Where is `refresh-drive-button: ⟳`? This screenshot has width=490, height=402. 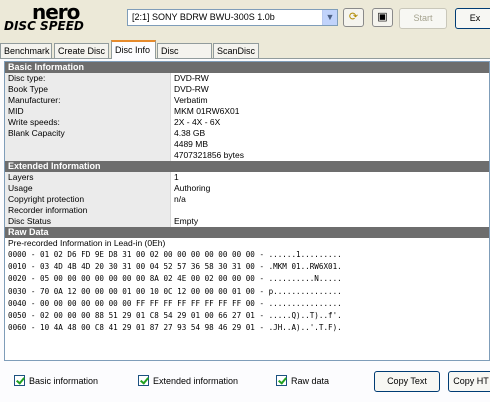
refresh-drive-button: ⟳ is located at coordinates (353, 17).